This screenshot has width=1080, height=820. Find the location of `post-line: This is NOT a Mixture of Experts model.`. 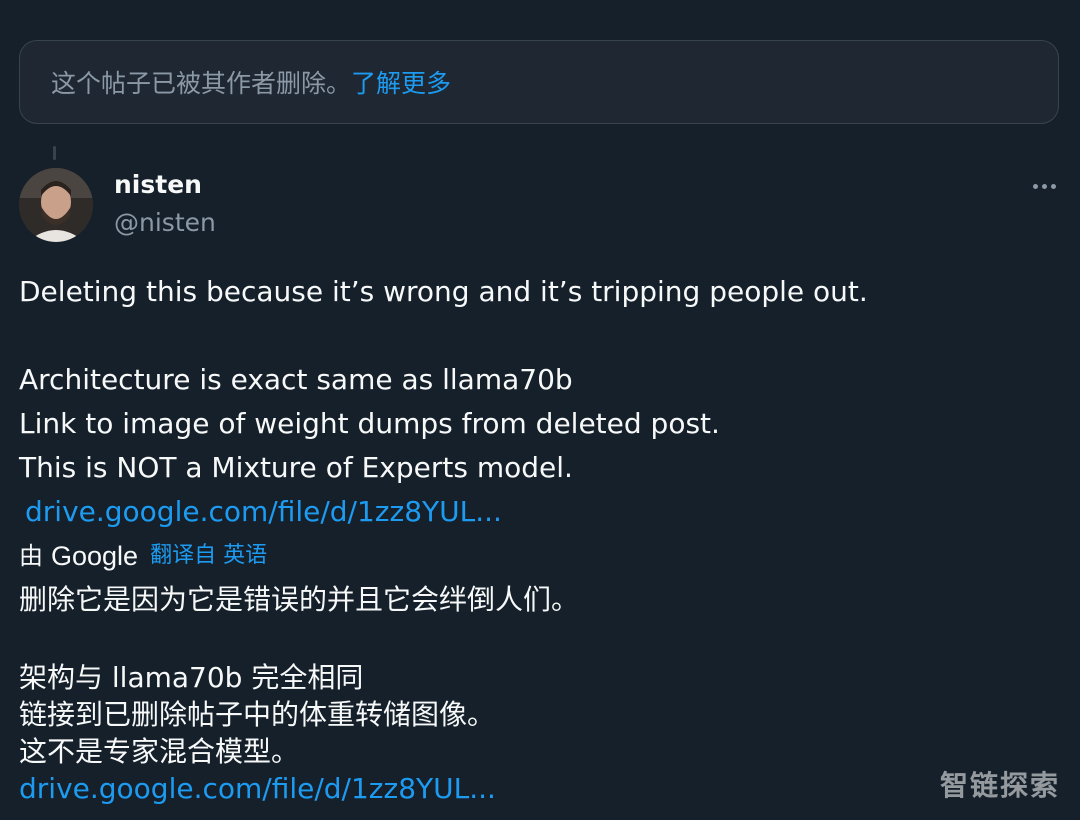

post-line: This is NOT a Mixture of Experts model. is located at coordinates (296, 467).